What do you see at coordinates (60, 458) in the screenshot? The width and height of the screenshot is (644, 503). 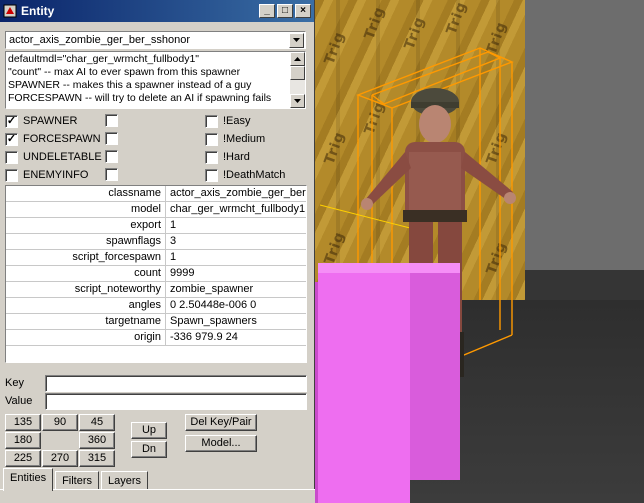 I see `angle-270-button: 270` at bounding box center [60, 458].